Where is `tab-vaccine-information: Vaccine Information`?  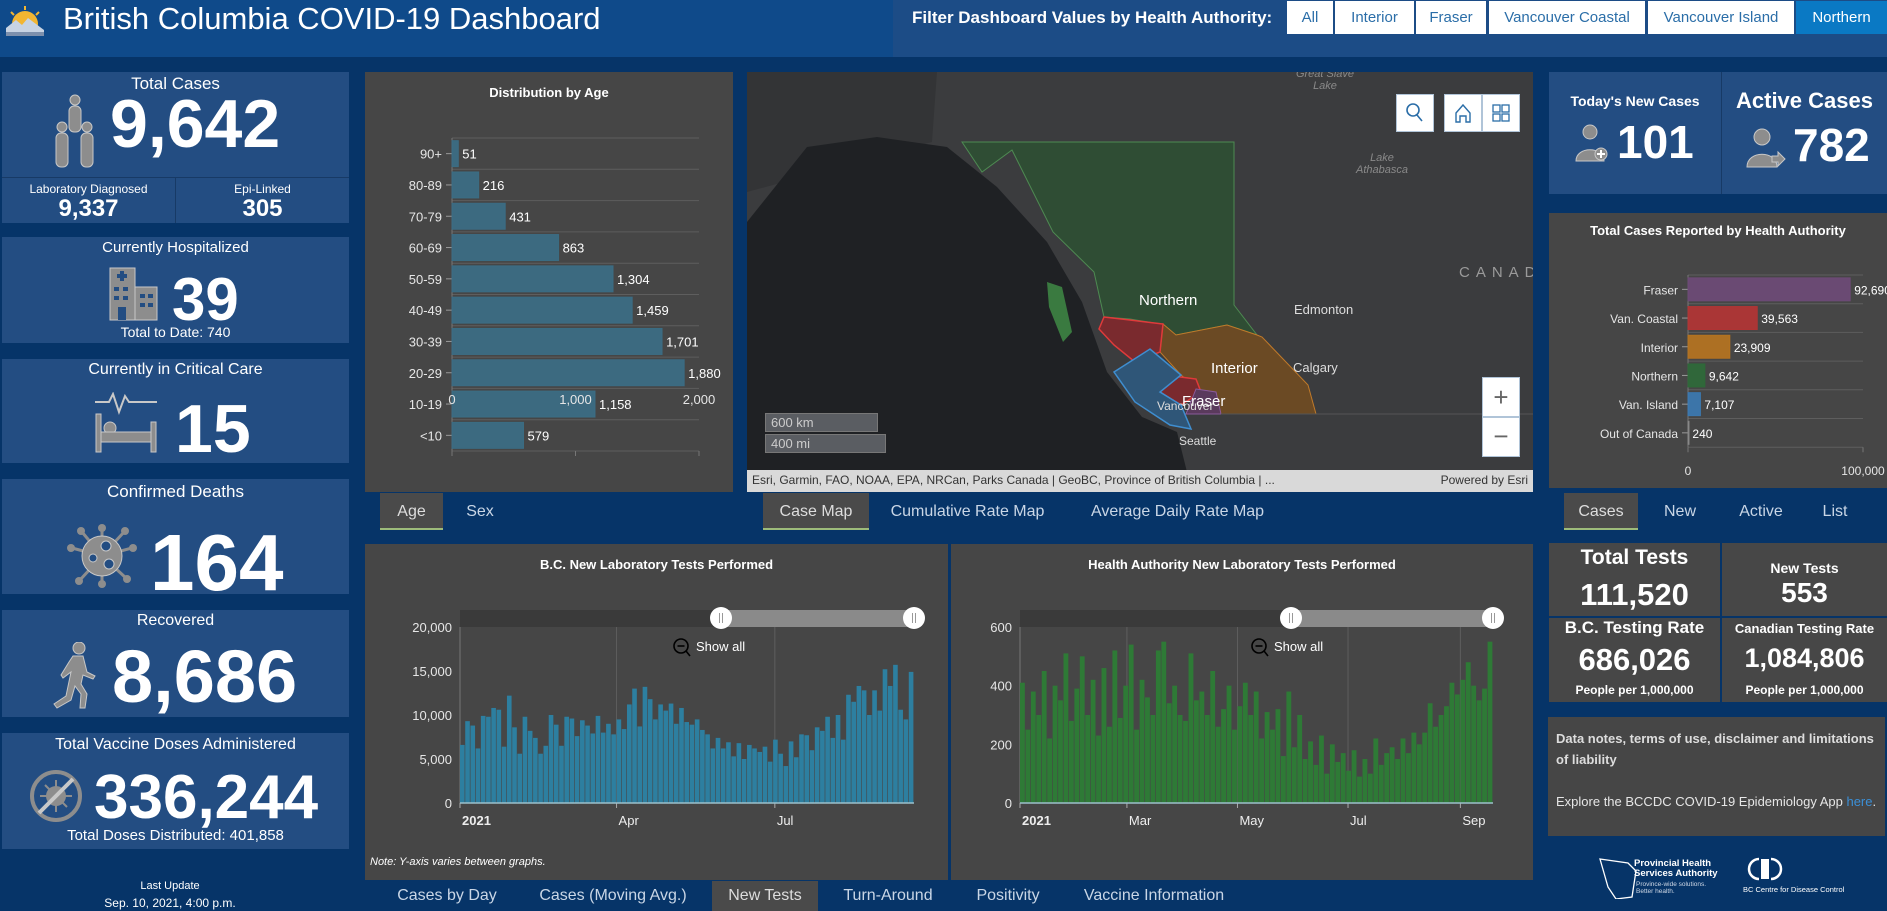
tab-vaccine-information: Vaccine Information is located at coordinates (1154, 896).